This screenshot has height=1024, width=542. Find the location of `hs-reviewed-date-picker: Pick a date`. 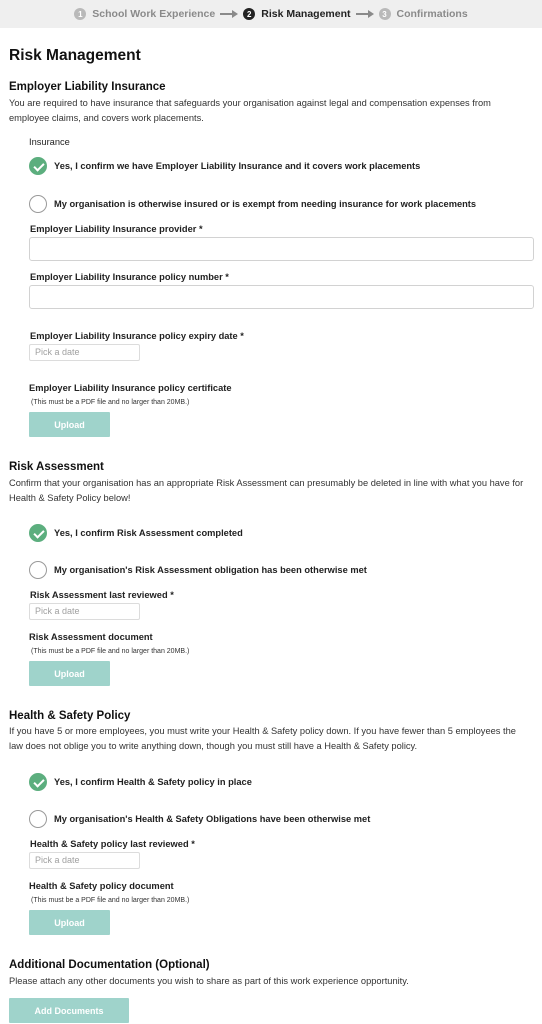

hs-reviewed-date-picker: Pick a date is located at coordinates (84, 860).